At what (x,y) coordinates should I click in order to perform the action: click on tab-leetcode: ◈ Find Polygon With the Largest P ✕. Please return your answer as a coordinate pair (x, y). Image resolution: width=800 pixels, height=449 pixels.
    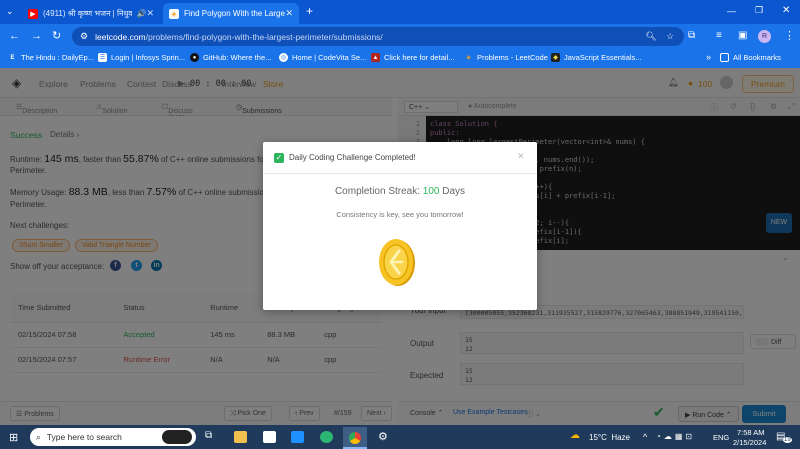
    Looking at the image, I should click on (231, 13).